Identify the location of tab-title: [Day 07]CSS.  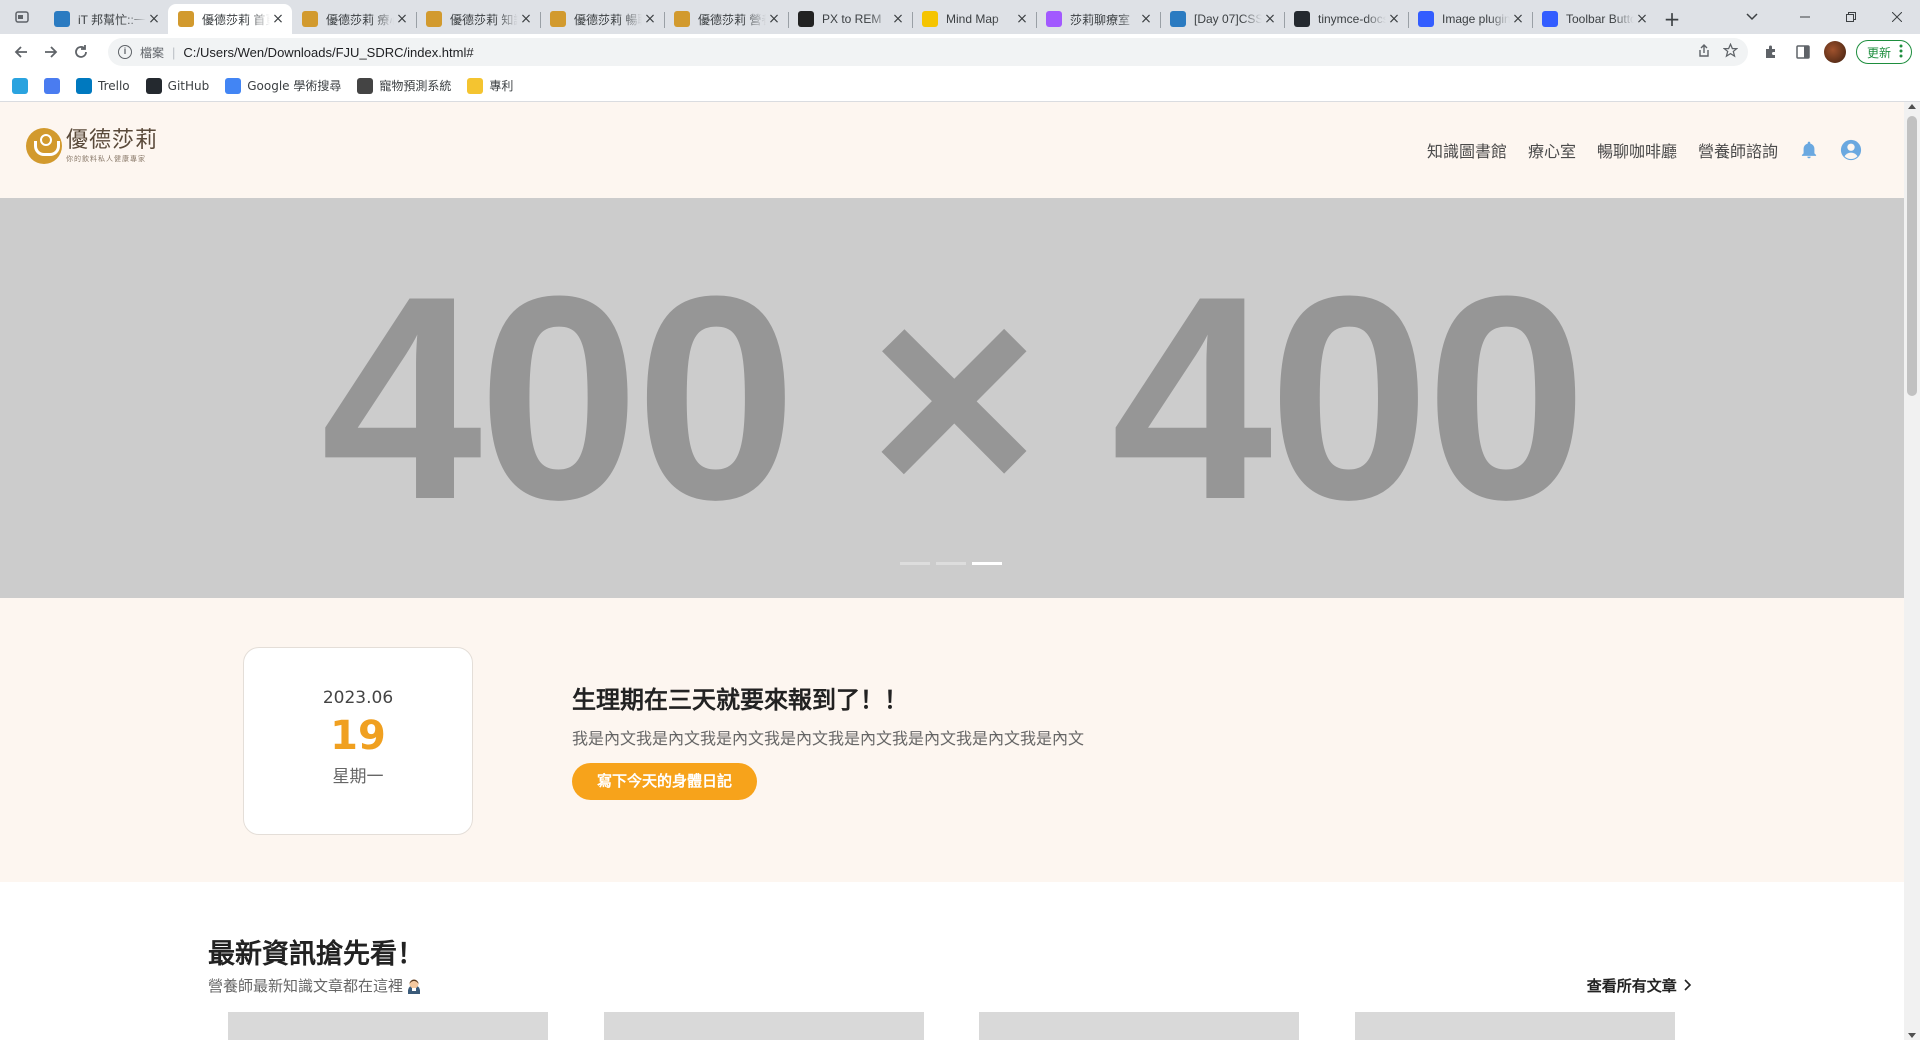
(1228, 19).